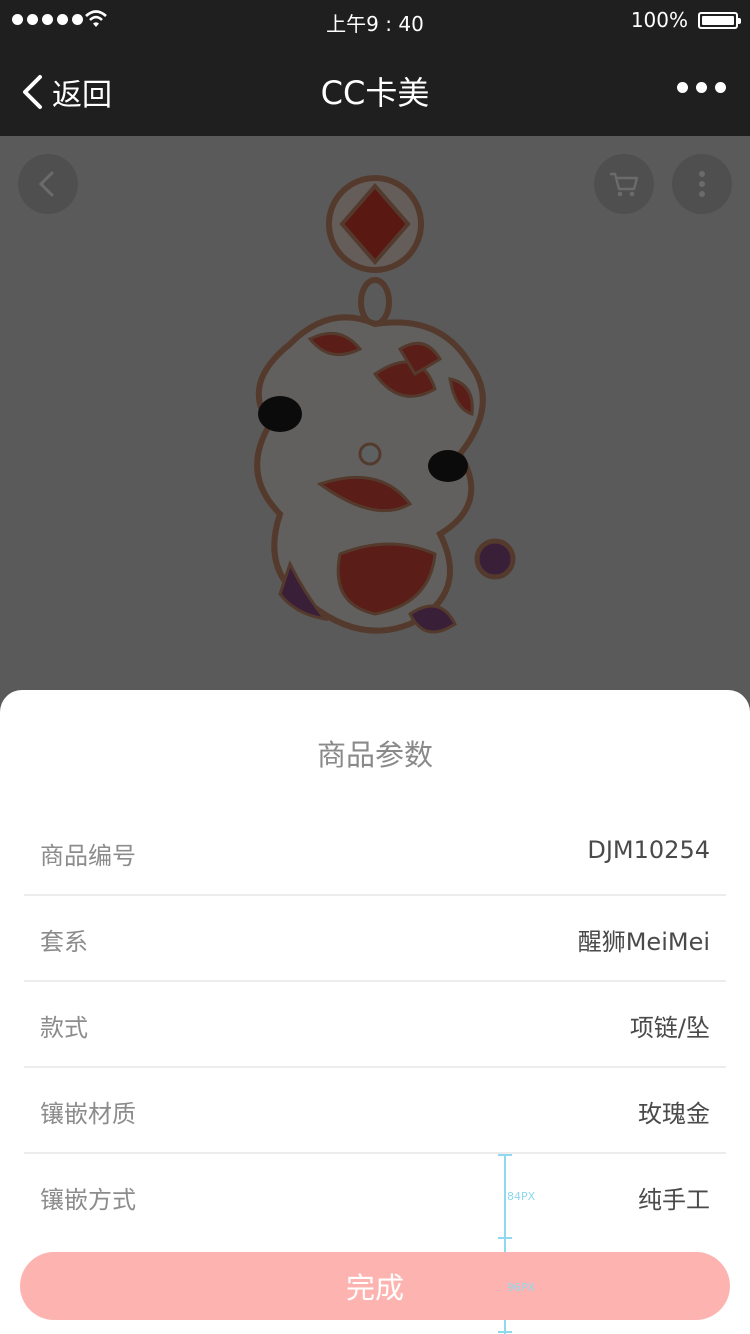 The height and width of the screenshot is (1334, 750). I want to click on param-value: 玫瑰金, so click(674, 1114).